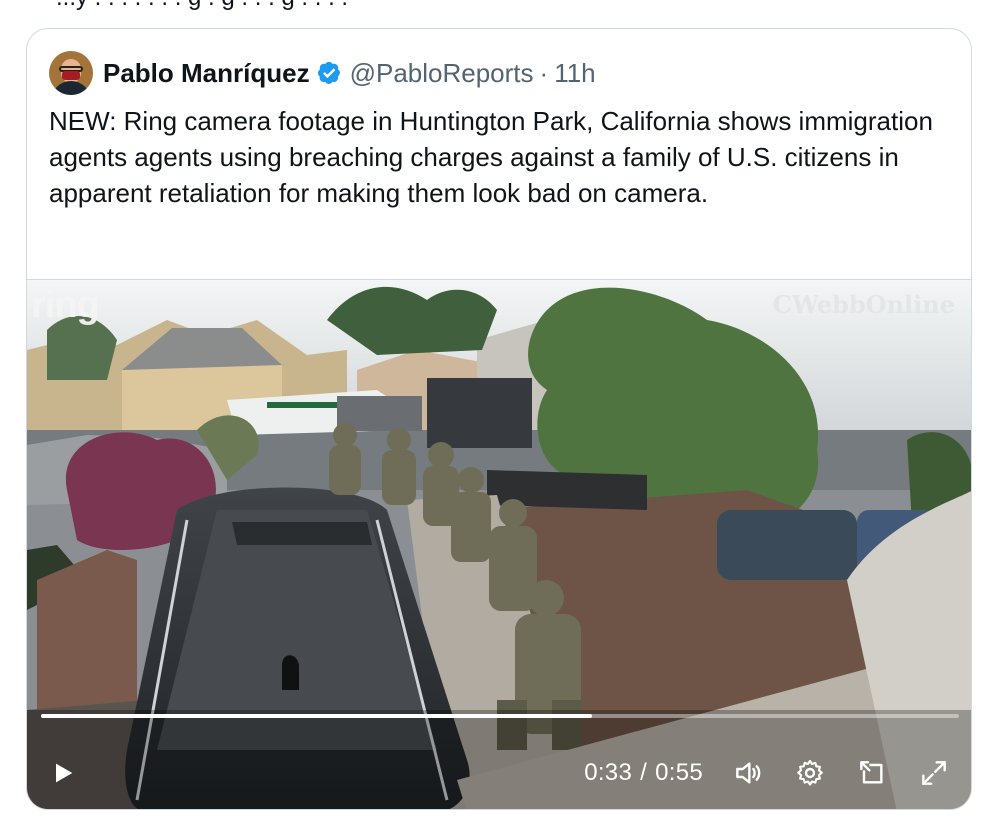  Describe the element at coordinates (328, 72) in the screenshot. I see `verified-badge-icon` at that location.